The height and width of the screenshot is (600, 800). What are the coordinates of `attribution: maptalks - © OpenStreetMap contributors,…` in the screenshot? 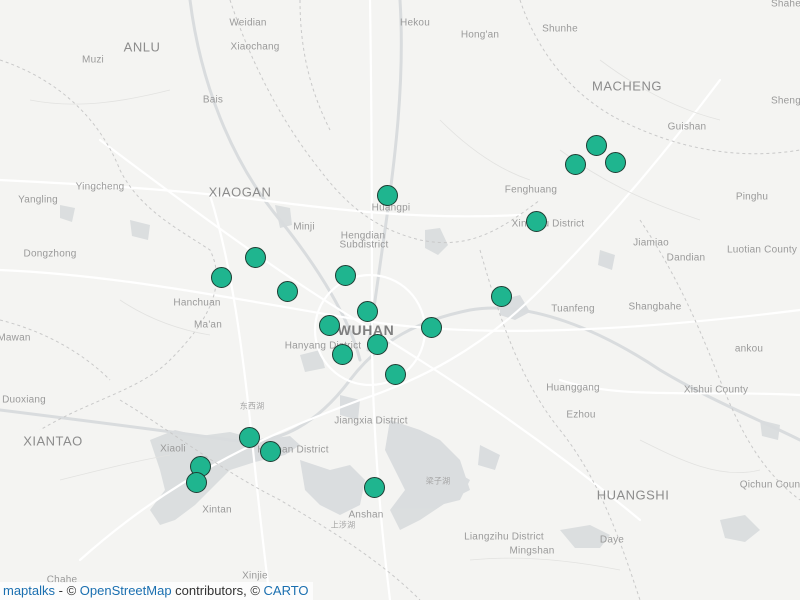 It's located at (156, 591).